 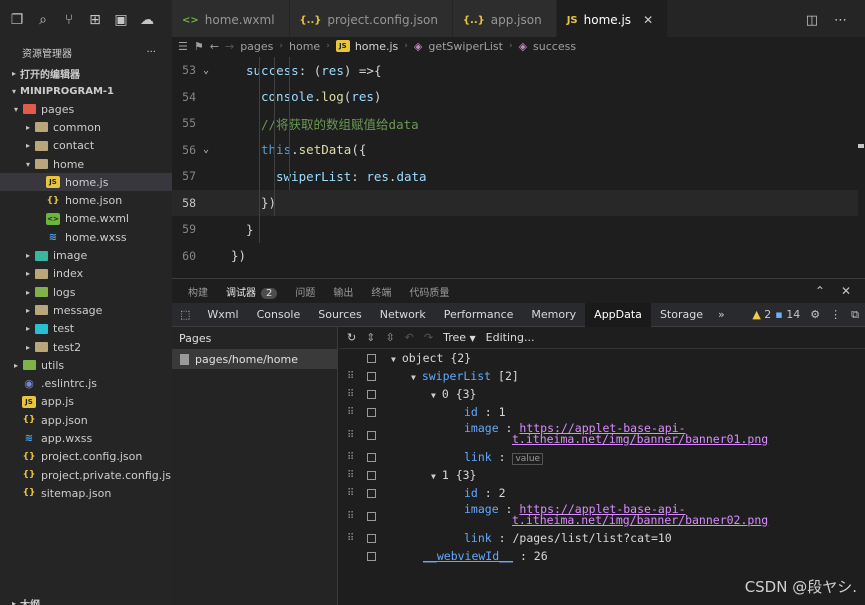 What do you see at coordinates (304, 46) in the screenshot?
I see `breadcrumb-item: home` at bounding box center [304, 46].